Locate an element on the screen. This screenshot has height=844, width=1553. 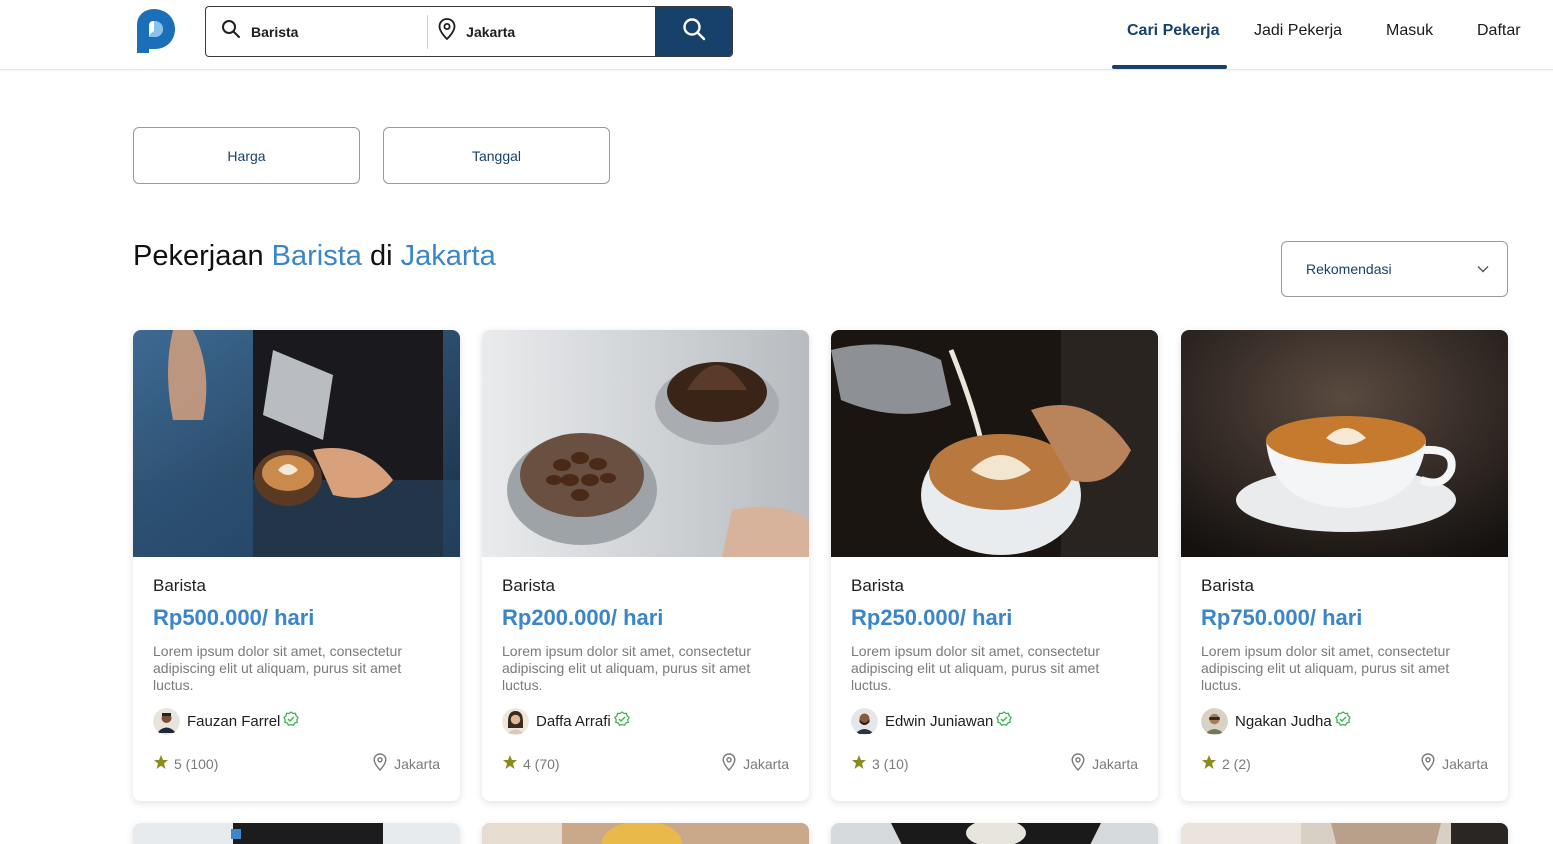
sort-dropdown: Rekomendasi is located at coordinates (1394, 269).